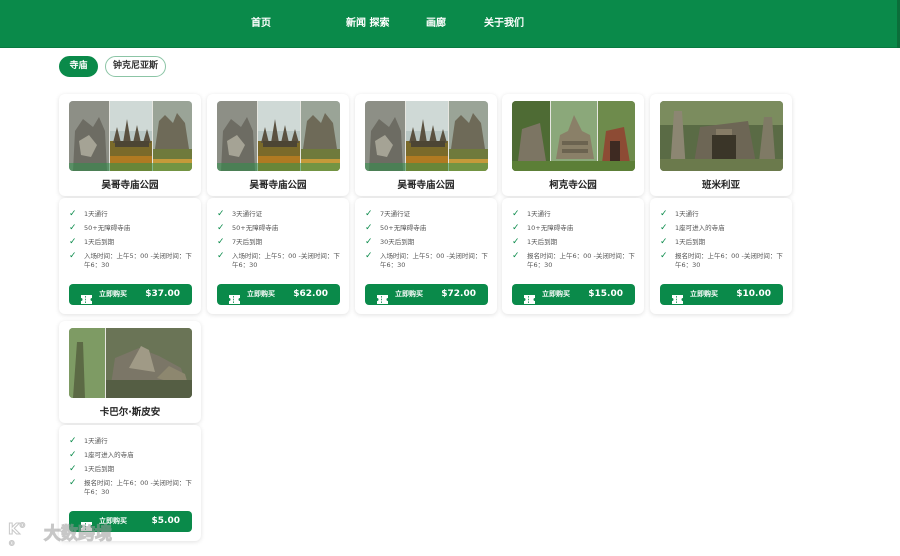  What do you see at coordinates (367, 24) in the screenshot?
I see `nav-link-news: 新闻 探索` at bounding box center [367, 24].